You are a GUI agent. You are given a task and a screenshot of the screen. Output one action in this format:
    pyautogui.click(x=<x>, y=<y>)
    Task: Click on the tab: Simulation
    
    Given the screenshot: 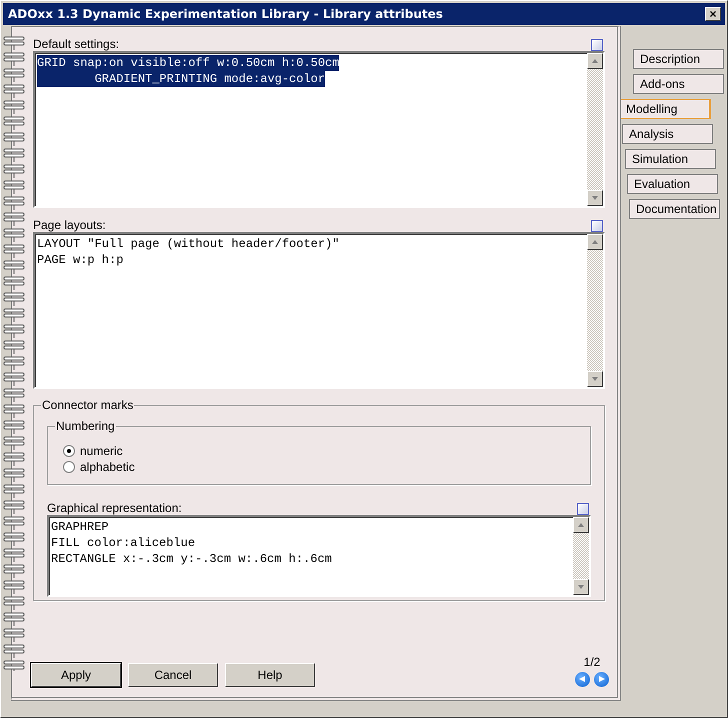 What is the action you would take?
    pyautogui.click(x=670, y=159)
    